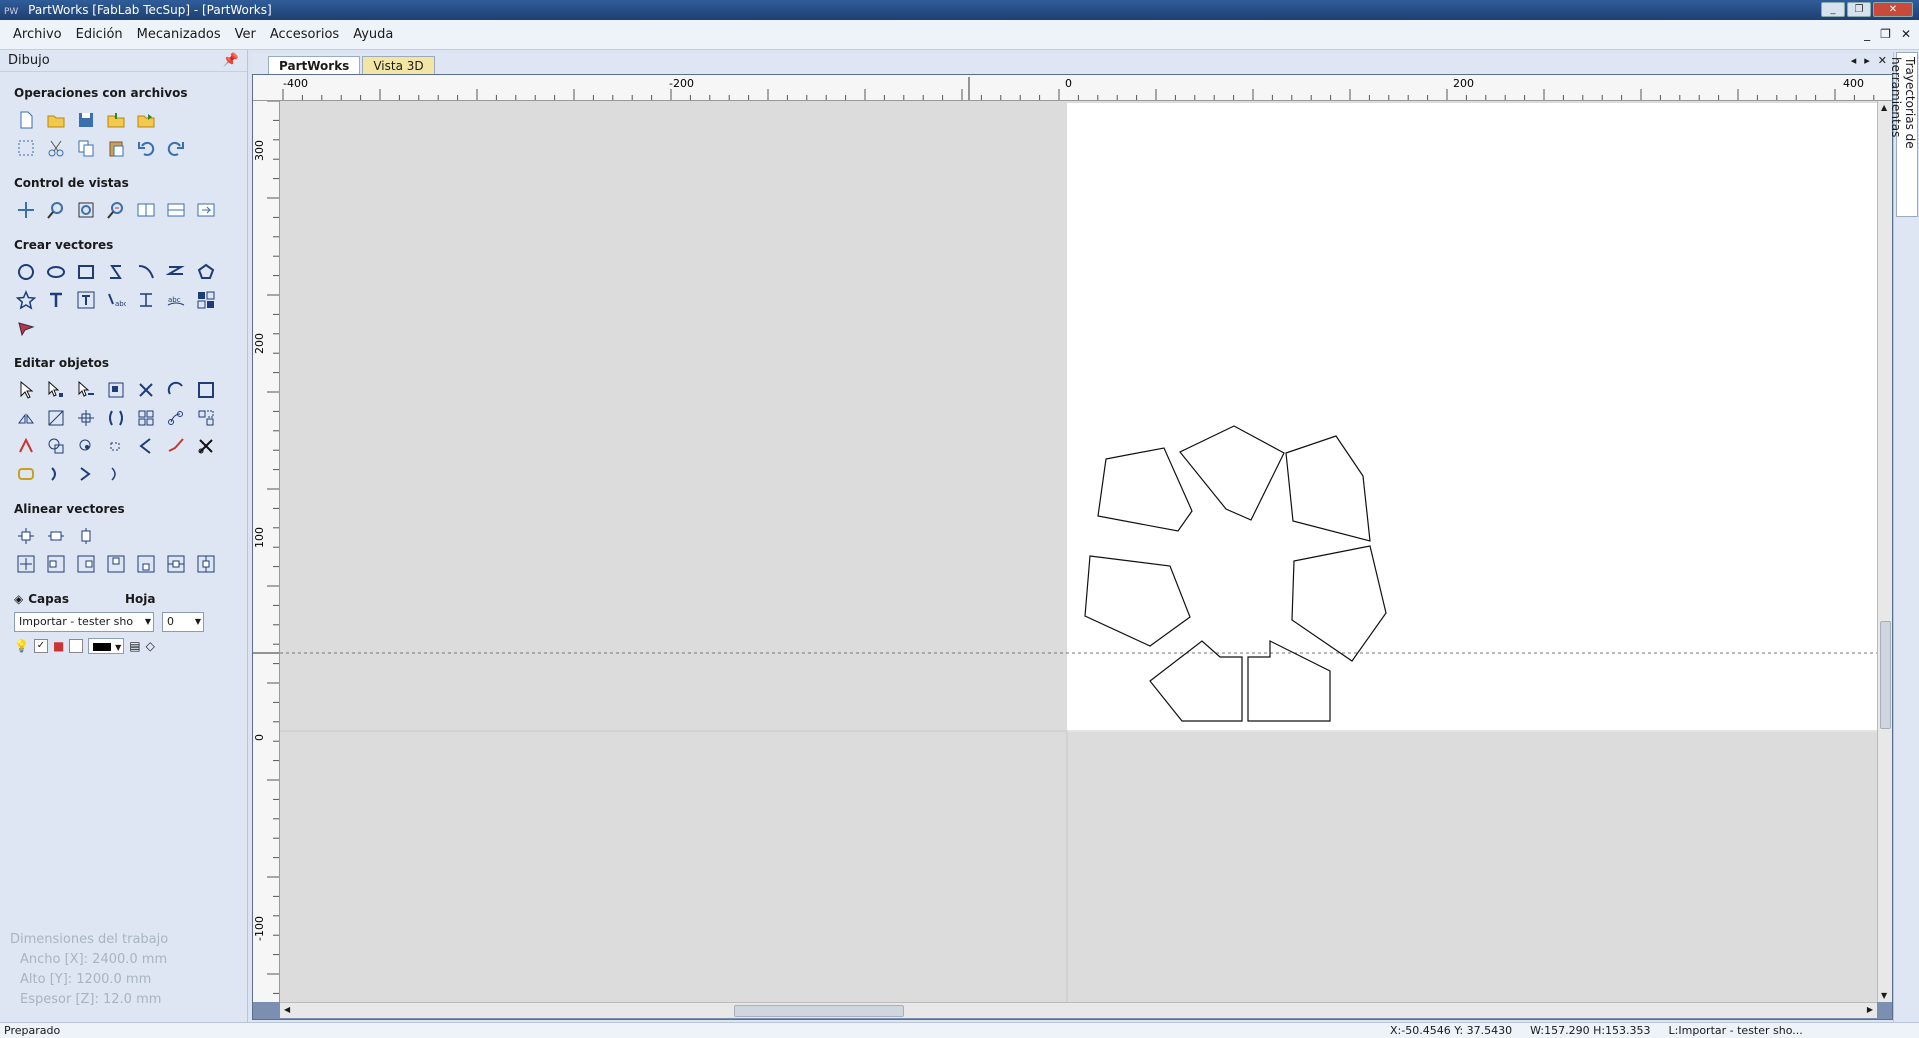 Image resolution: width=1919 pixels, height=1038 pixels. Describe the element at coordinates (1903, 134) in the screenshot. I see `tab-toolpaths: Trayectorias de herramientas` at that location.